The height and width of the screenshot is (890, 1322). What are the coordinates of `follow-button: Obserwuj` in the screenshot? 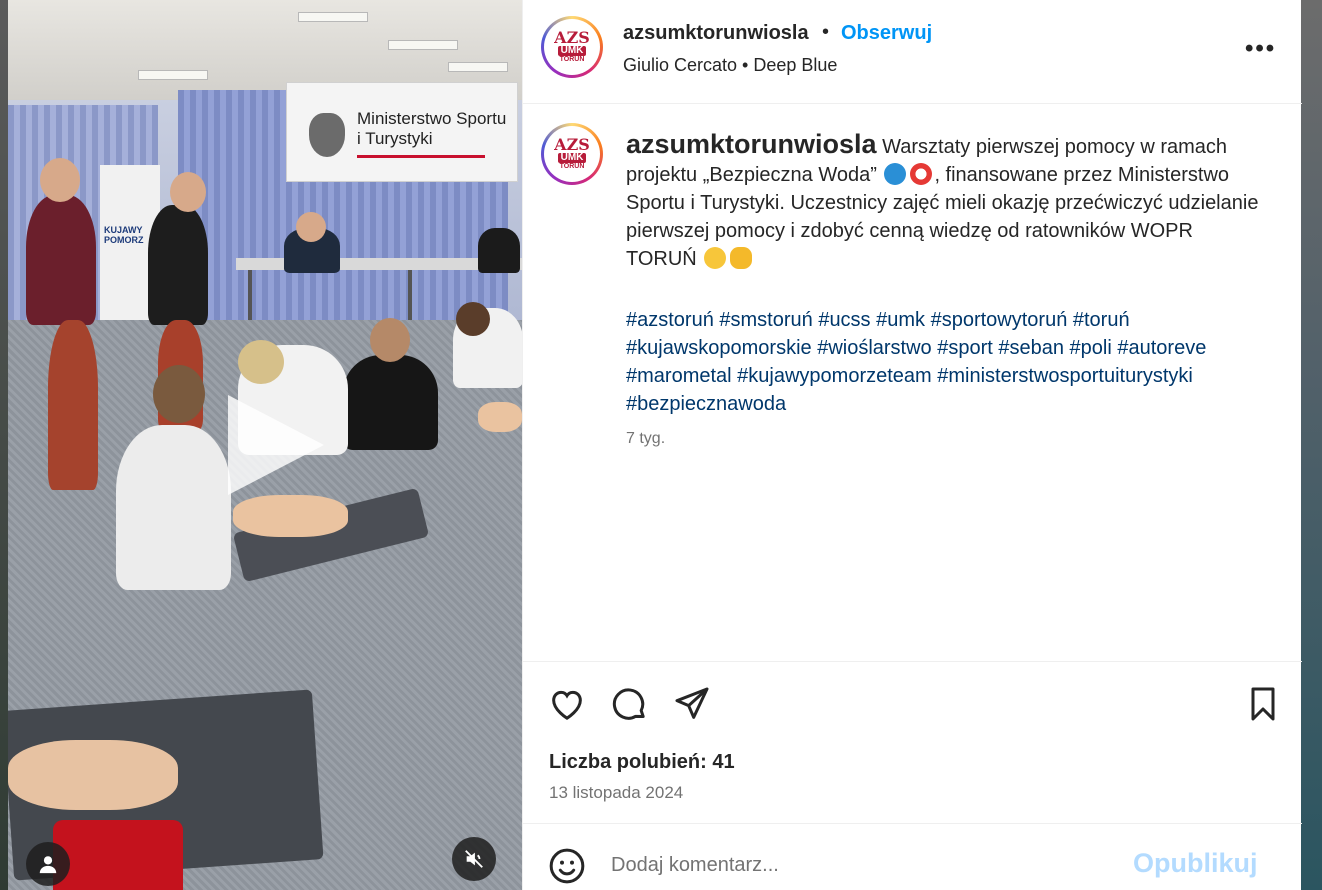 It's located at (886, 33).